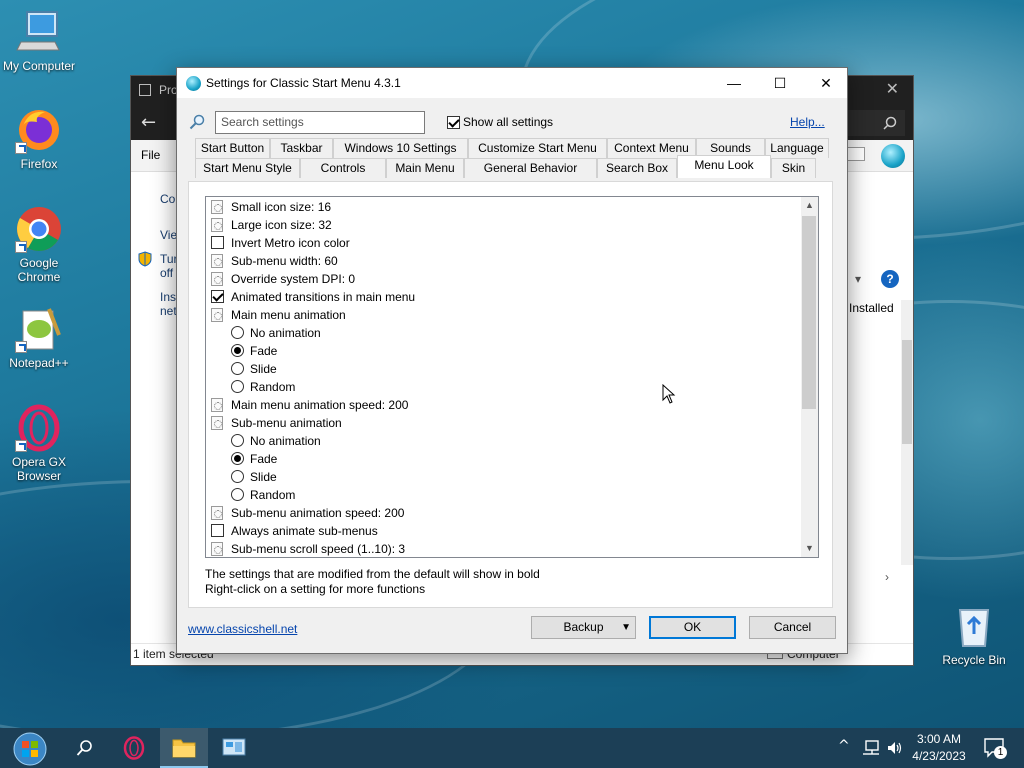  What do you see at coordinates (148, 122) in the screenshot?
I see `back-arrow-icon: ←` at bounding box center [148, 122].